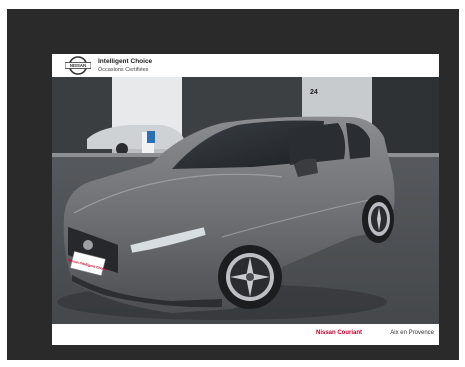 This screenshot has height=367, width=465. What do you see at coordinates (151, 137) in the screenshot?
I see `sign-blue` at bounding box center [151, 137].